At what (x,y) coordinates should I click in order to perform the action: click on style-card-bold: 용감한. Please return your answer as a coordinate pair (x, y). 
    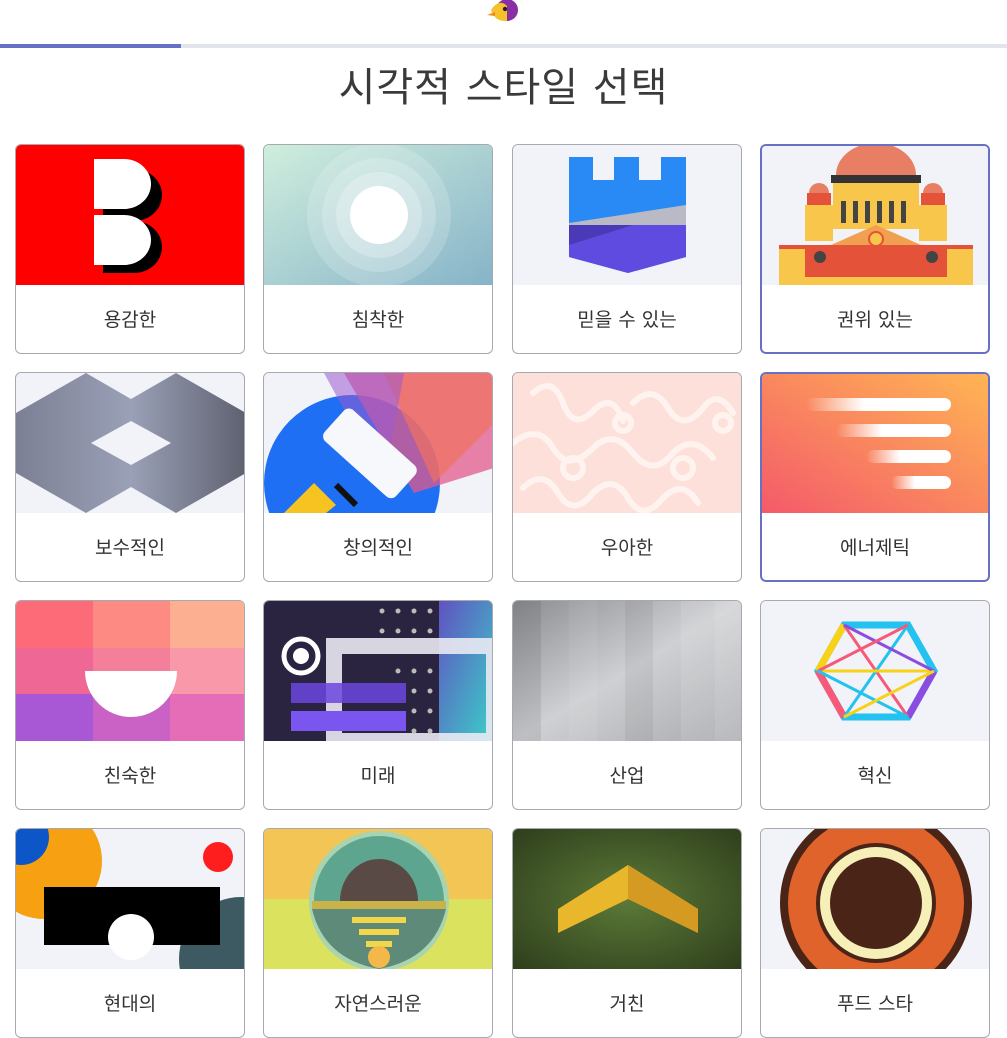
    Looking at the image, I should click on (130, 249).